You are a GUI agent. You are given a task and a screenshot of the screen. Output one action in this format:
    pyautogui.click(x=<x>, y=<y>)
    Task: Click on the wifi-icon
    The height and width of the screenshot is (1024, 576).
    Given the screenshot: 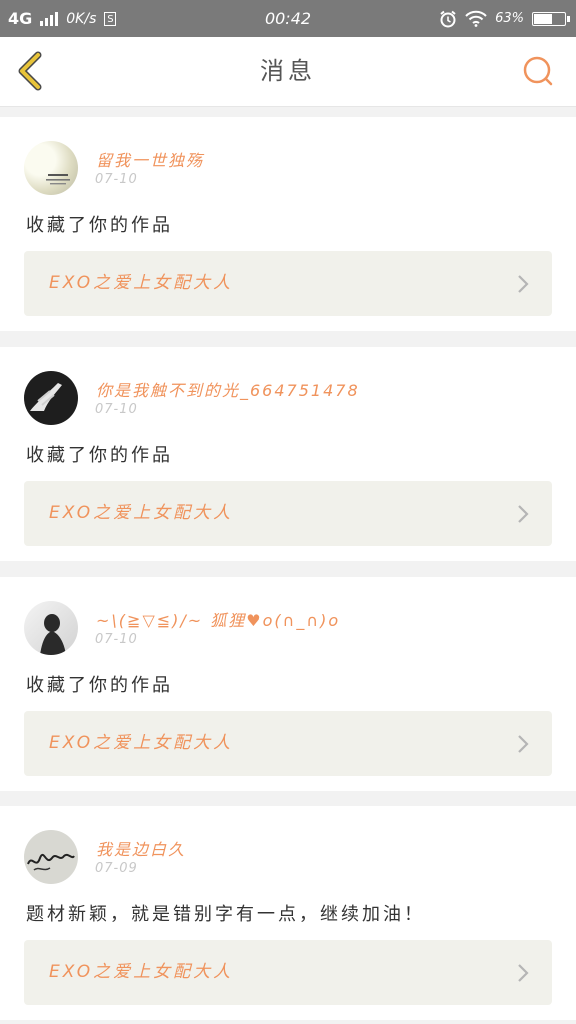 What is the action you would take?
    pyautogui.click(x=476, y=18)
    